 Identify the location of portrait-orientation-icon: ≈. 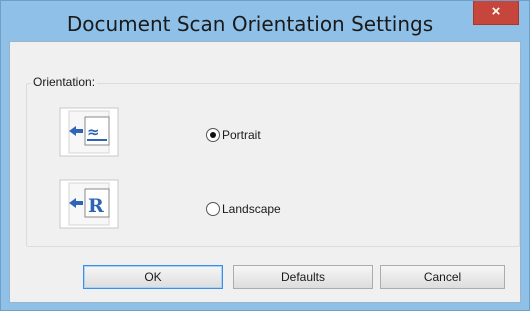
(89, 132).